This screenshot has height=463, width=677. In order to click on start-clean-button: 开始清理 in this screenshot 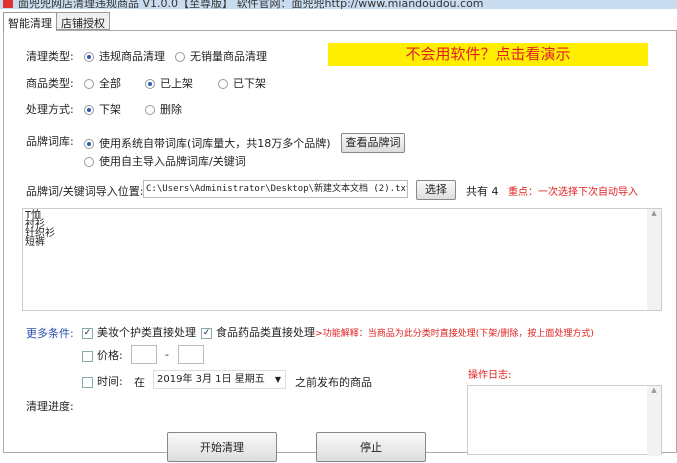, I will do `click(222, 447)`.